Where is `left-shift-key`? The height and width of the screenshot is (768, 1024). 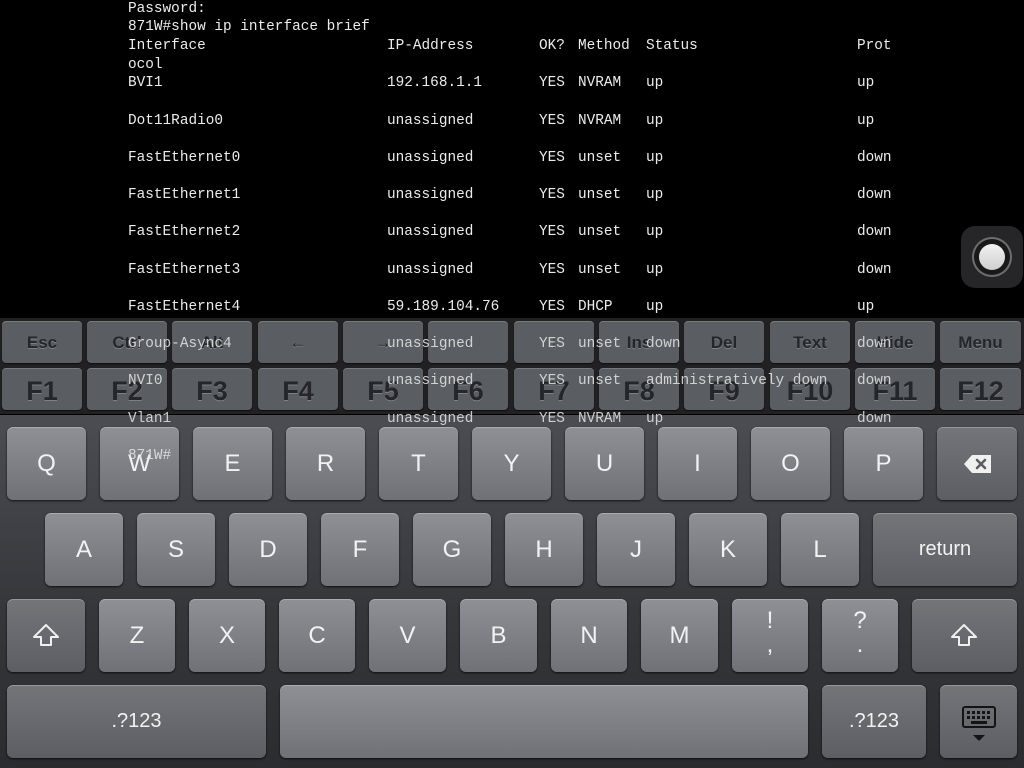
left-shift-key is located at coordinates (46, 635).